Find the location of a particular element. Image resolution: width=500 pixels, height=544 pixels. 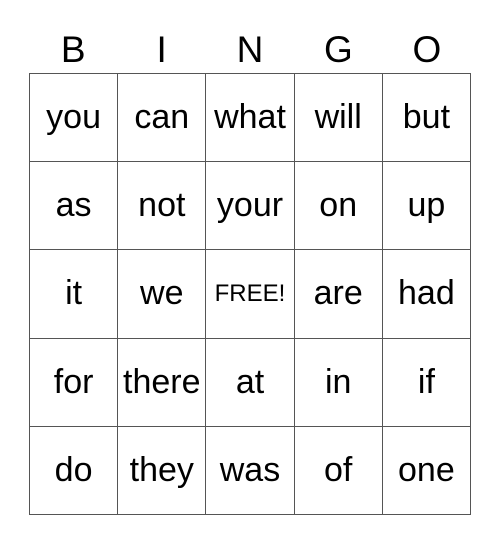

bingo-cell: can is located at coordinates (162, 118).